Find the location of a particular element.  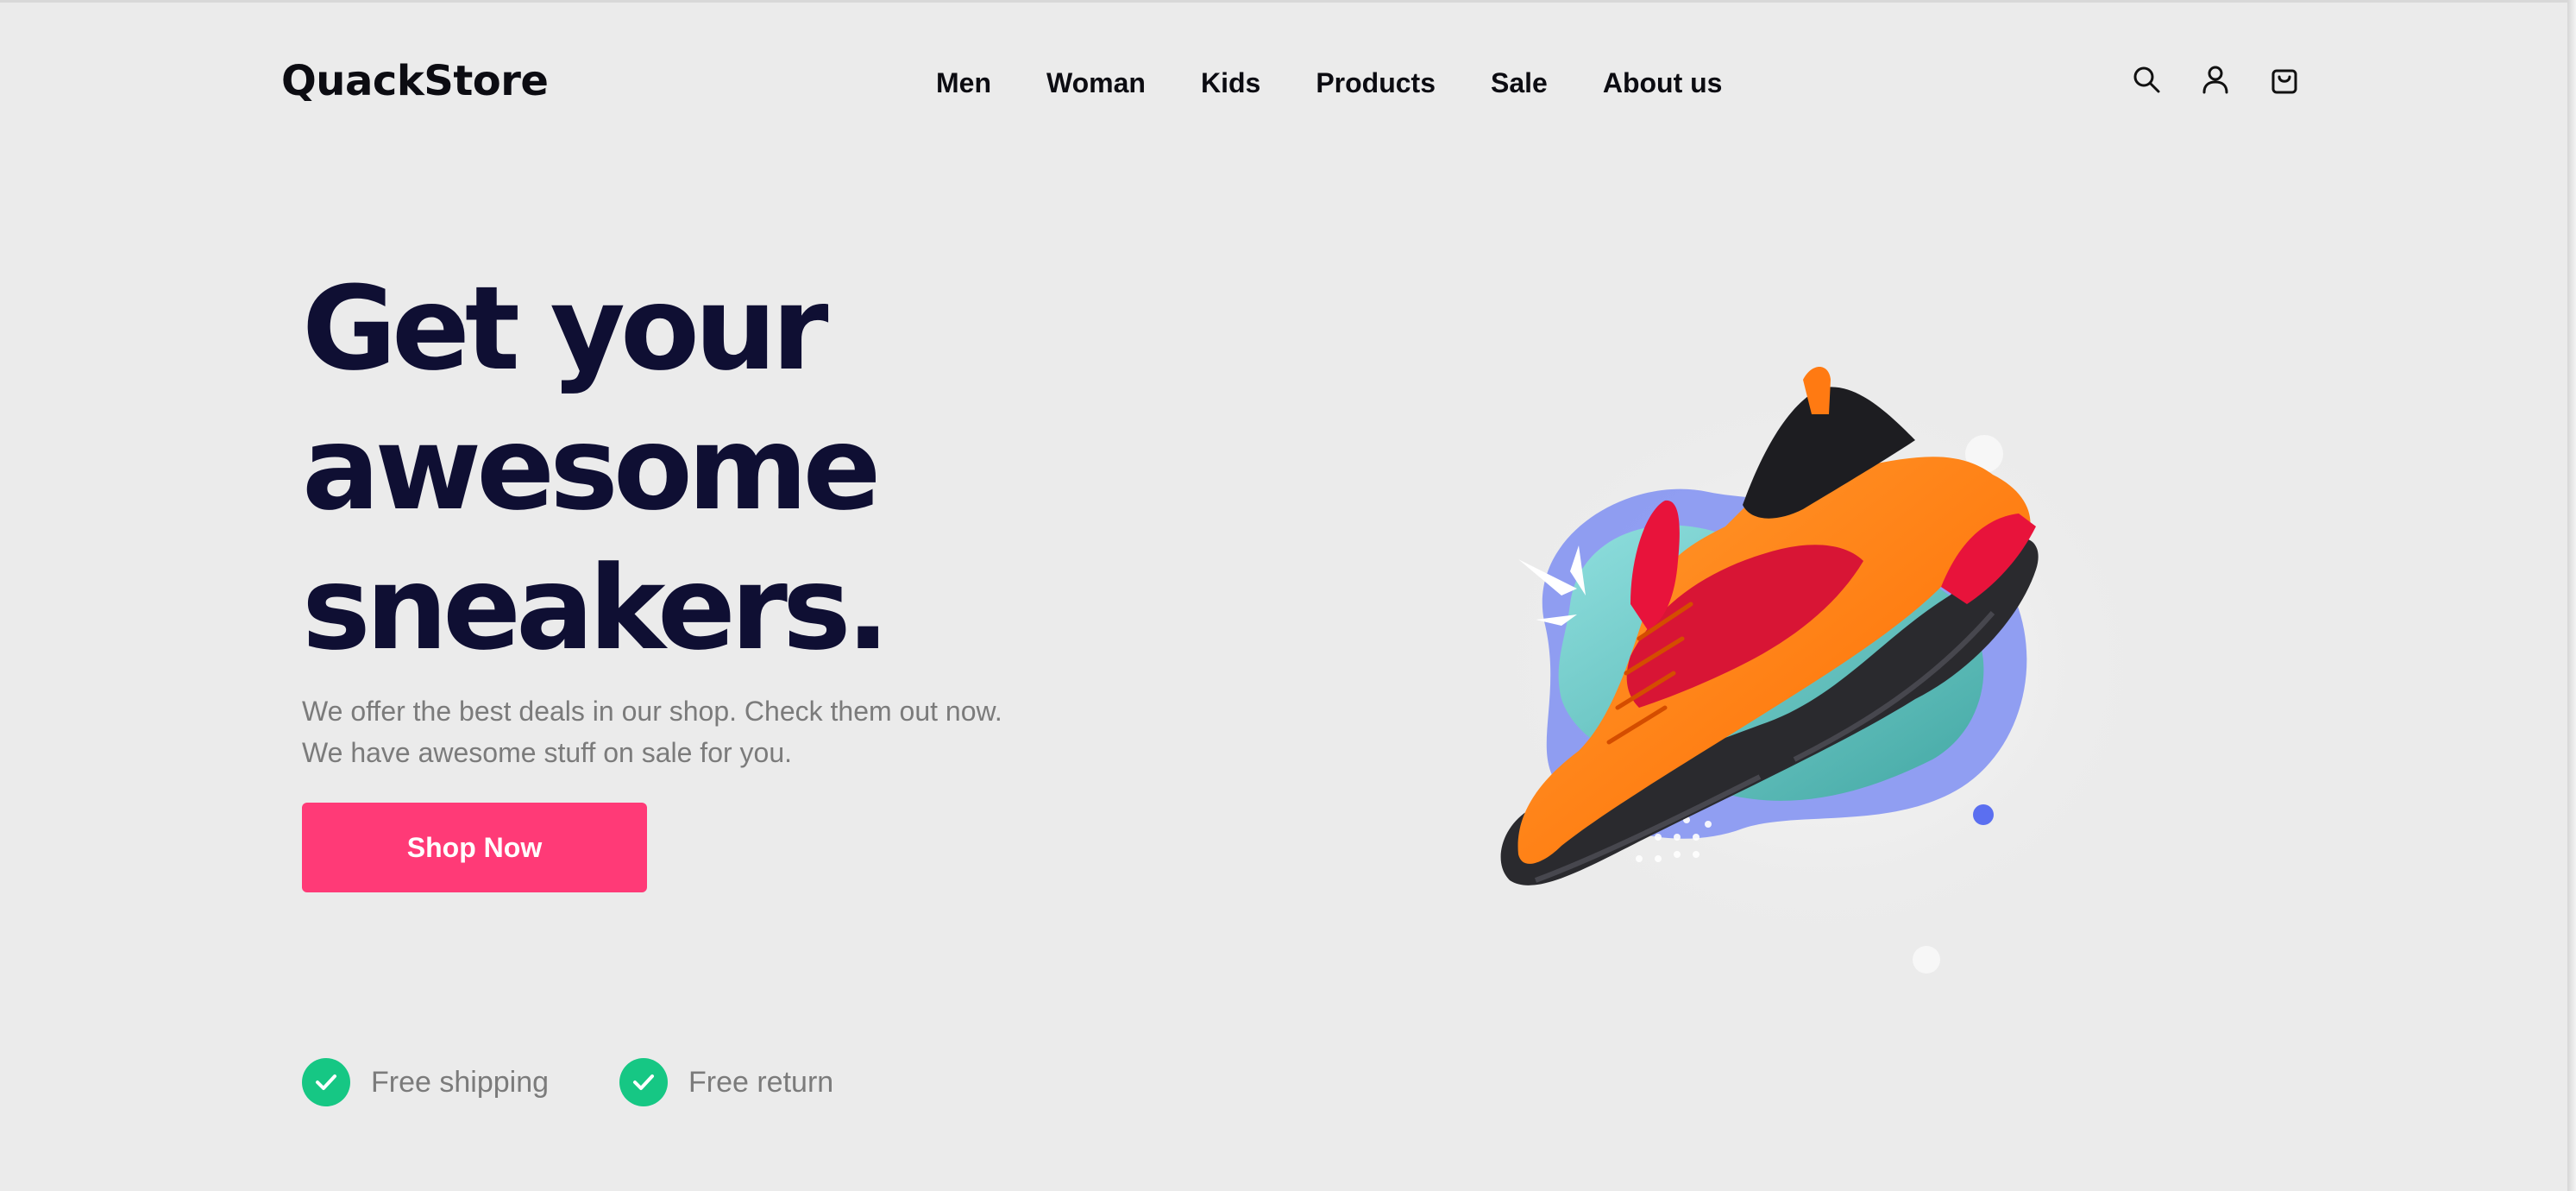

header-actions is located at coordinates (2215, 80).